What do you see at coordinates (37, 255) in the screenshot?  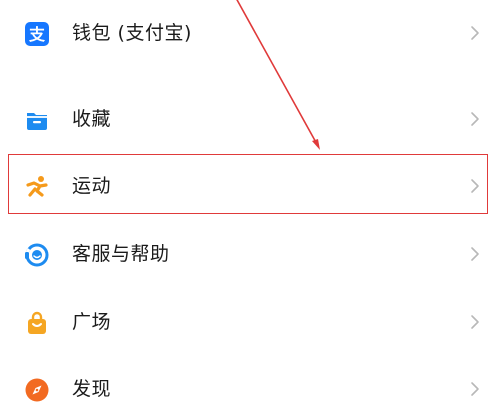 I see `customer-service-icon` at bounding box center [37, 255].